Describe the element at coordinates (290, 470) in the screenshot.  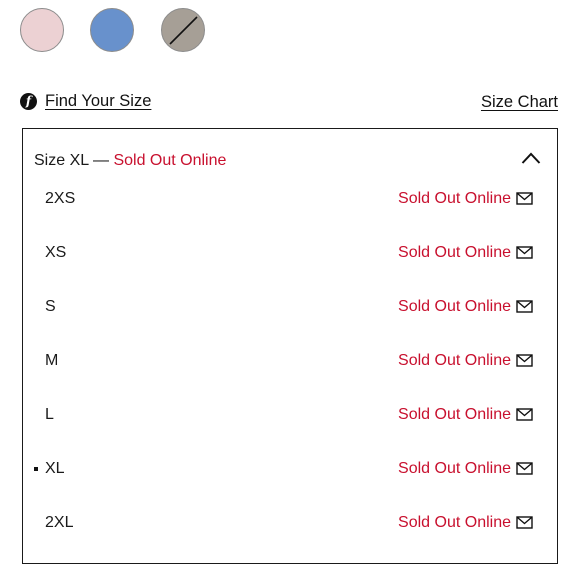
I see `size-option-xl: XL Sold Out Online` at that location.